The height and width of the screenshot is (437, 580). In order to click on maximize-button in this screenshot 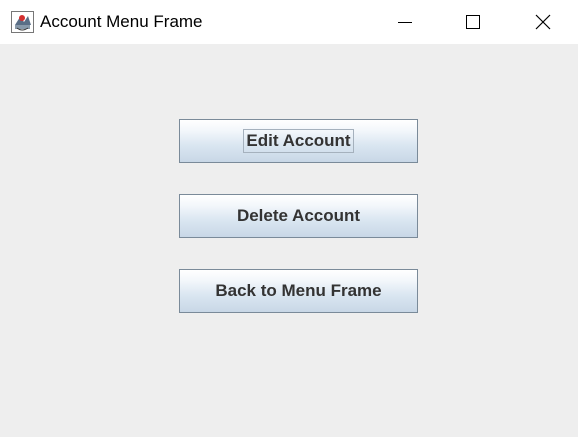, I will do `click(473, 22)`.